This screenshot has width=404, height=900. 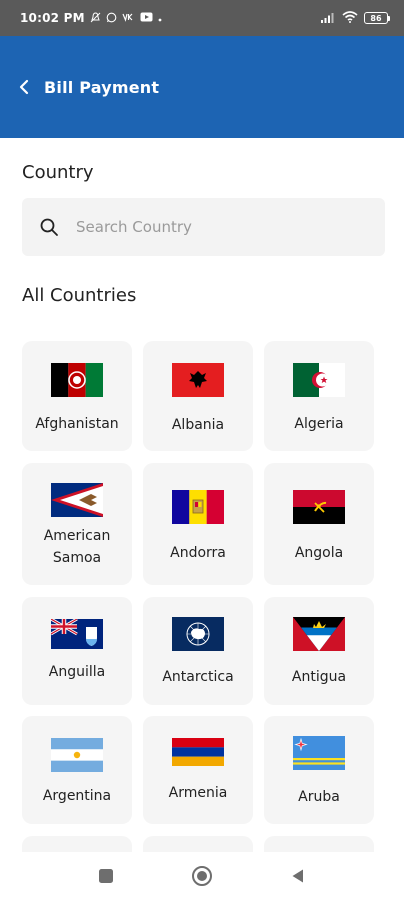 I want to click on status-right: 86, so click(x=355, y=18).